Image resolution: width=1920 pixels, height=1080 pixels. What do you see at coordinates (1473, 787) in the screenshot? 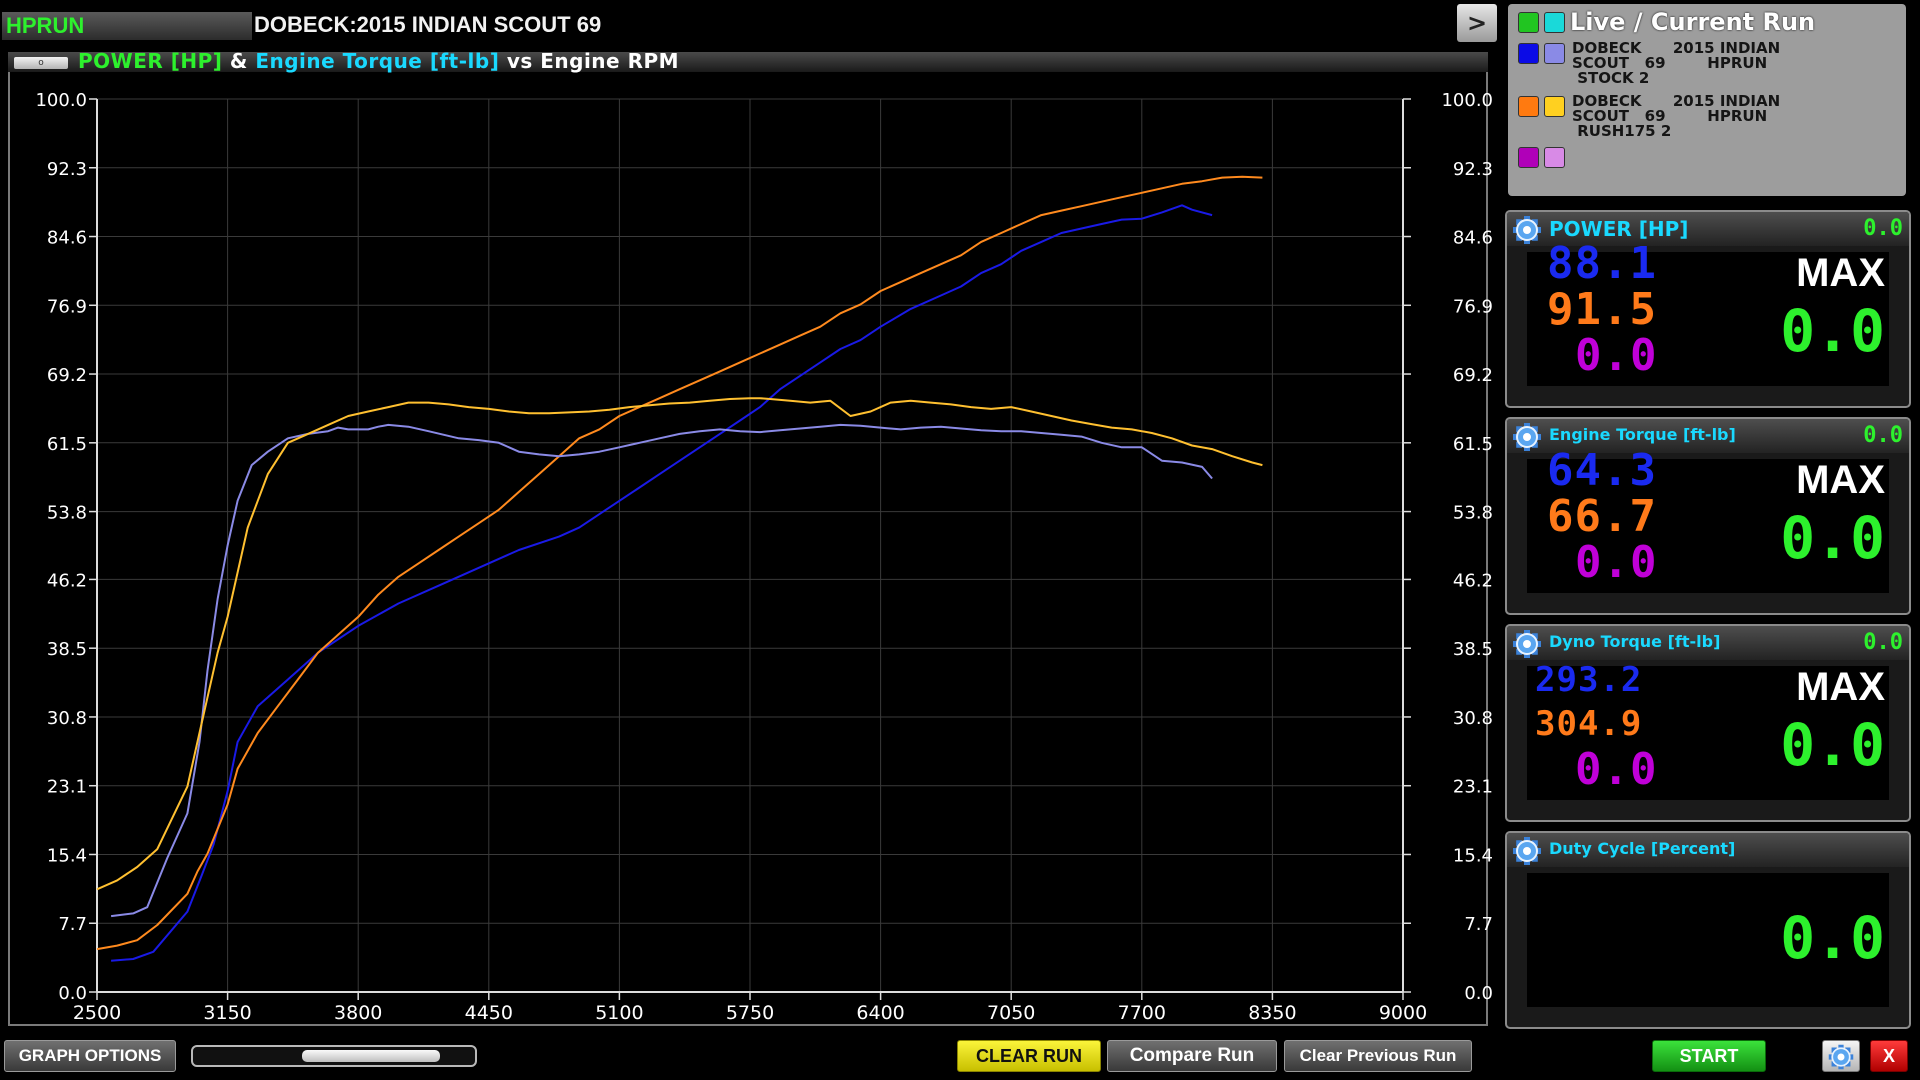
I see `y-tick-label-right: 23.1` at bounding box center [1473, 787].